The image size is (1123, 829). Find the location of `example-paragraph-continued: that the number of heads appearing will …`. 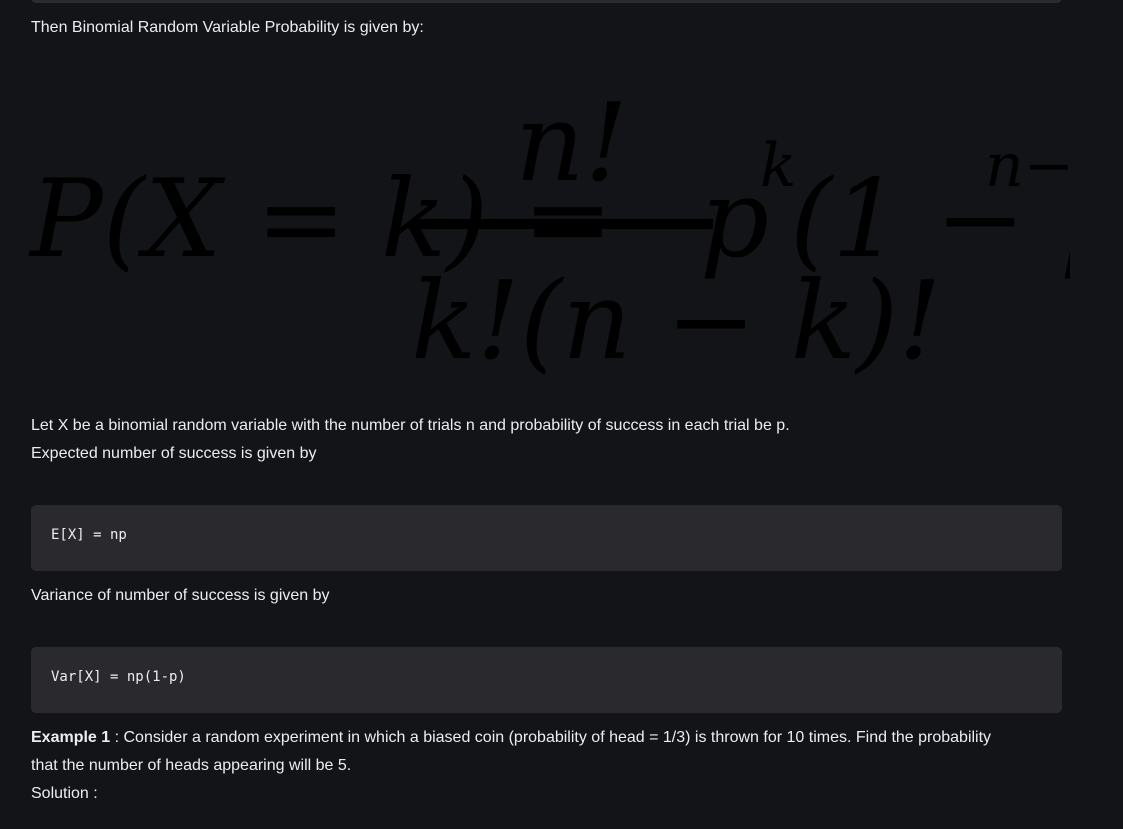

example-paragraph-continued: that the number of heads appearing will … is located at coordinates (191, 765).